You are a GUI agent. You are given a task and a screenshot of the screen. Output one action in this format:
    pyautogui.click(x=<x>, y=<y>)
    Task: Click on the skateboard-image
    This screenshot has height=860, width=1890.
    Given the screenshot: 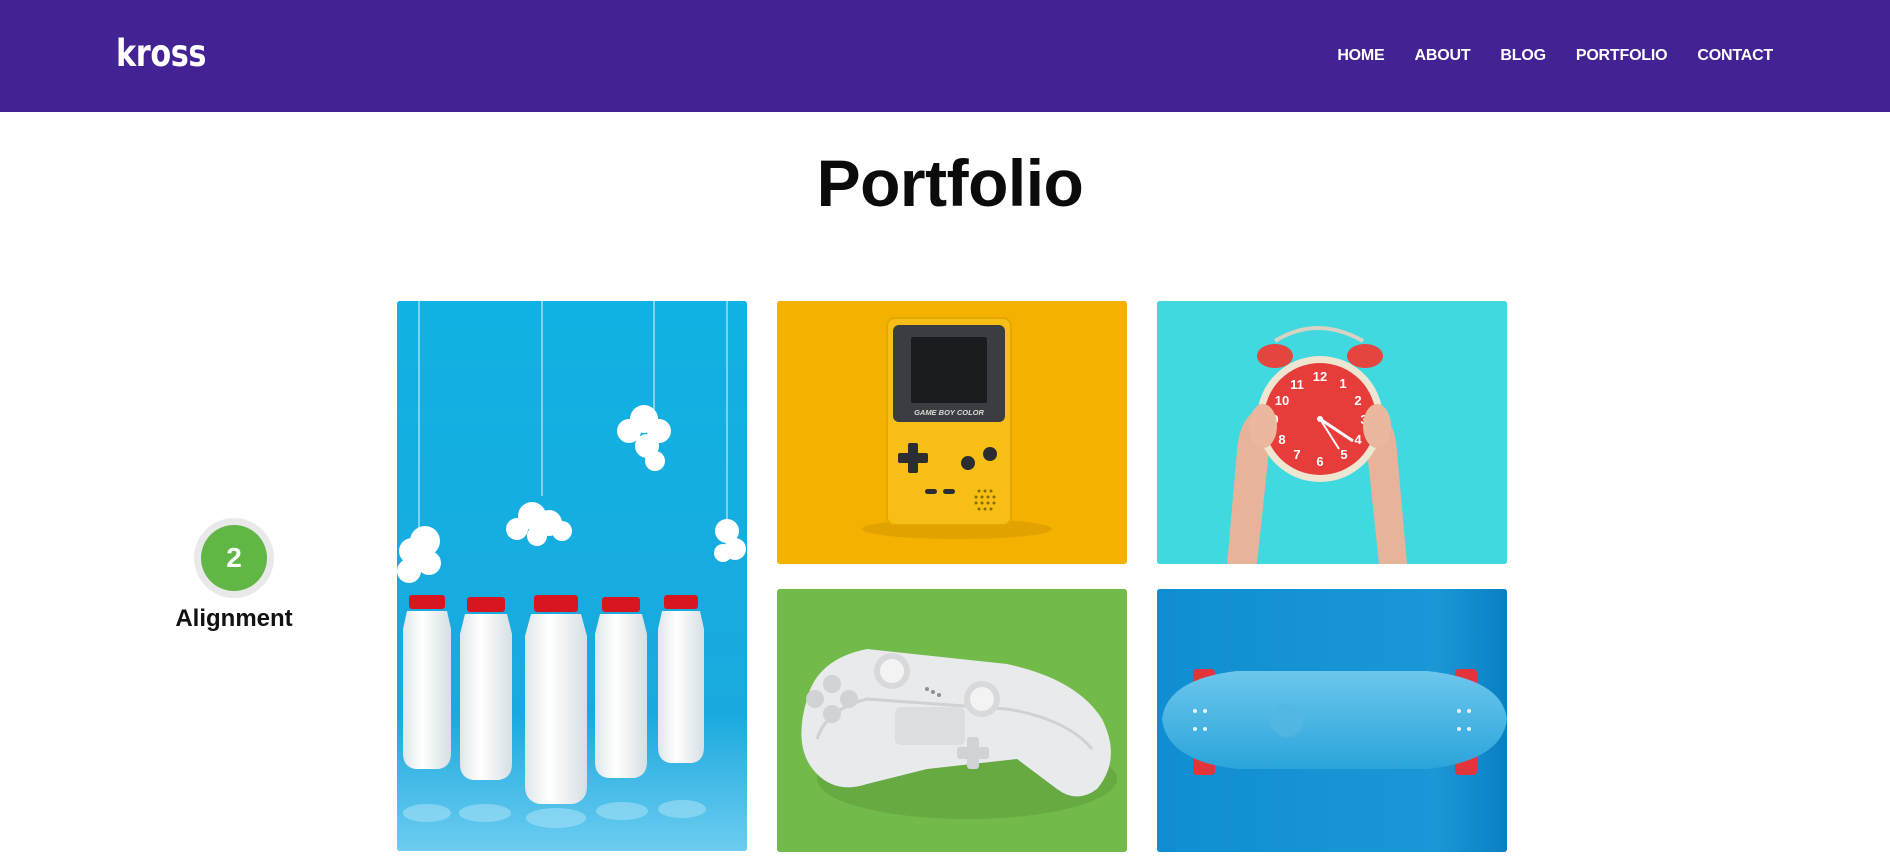 What is the action you would take?
    pyautogui.click(x=1332, y=720)
    